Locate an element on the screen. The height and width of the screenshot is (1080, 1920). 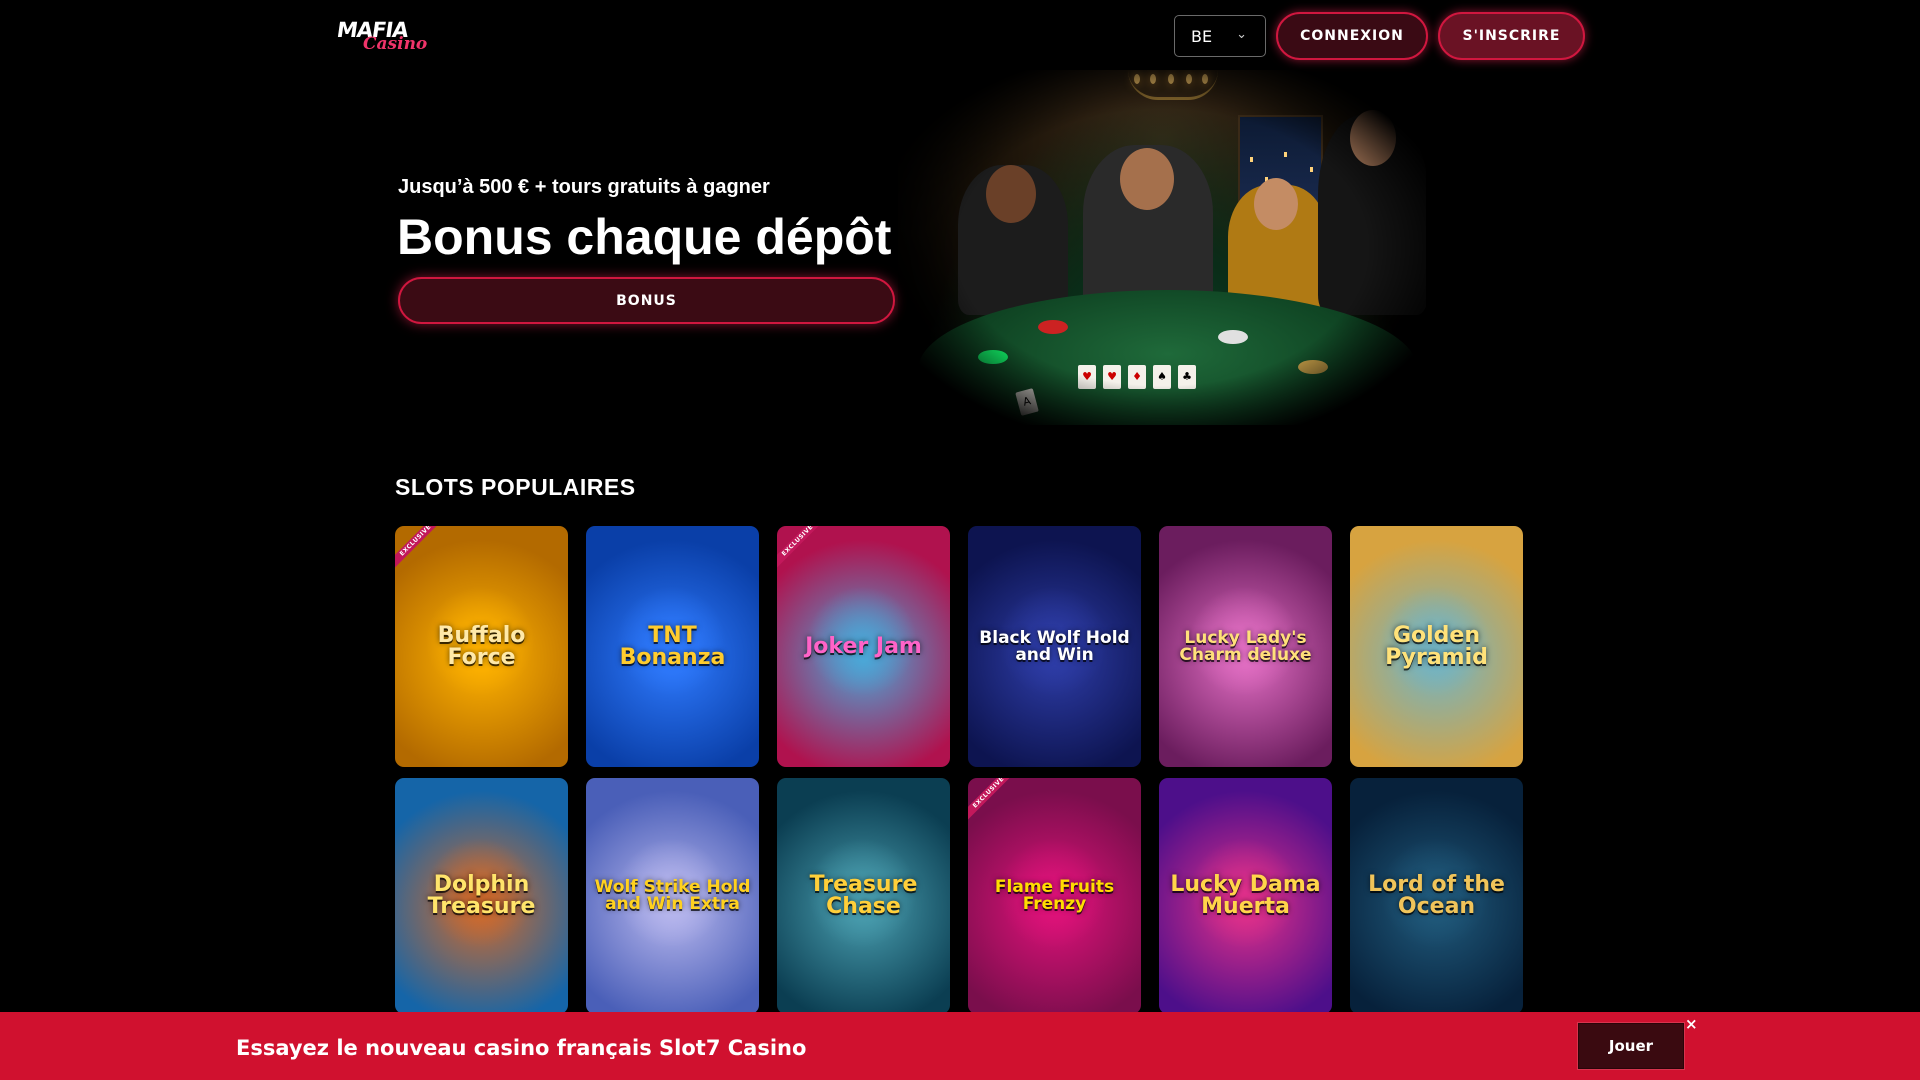
slot-tile-lord-of-the-ocean: Lord of the Ocean is located at coordinates (1436, 896).